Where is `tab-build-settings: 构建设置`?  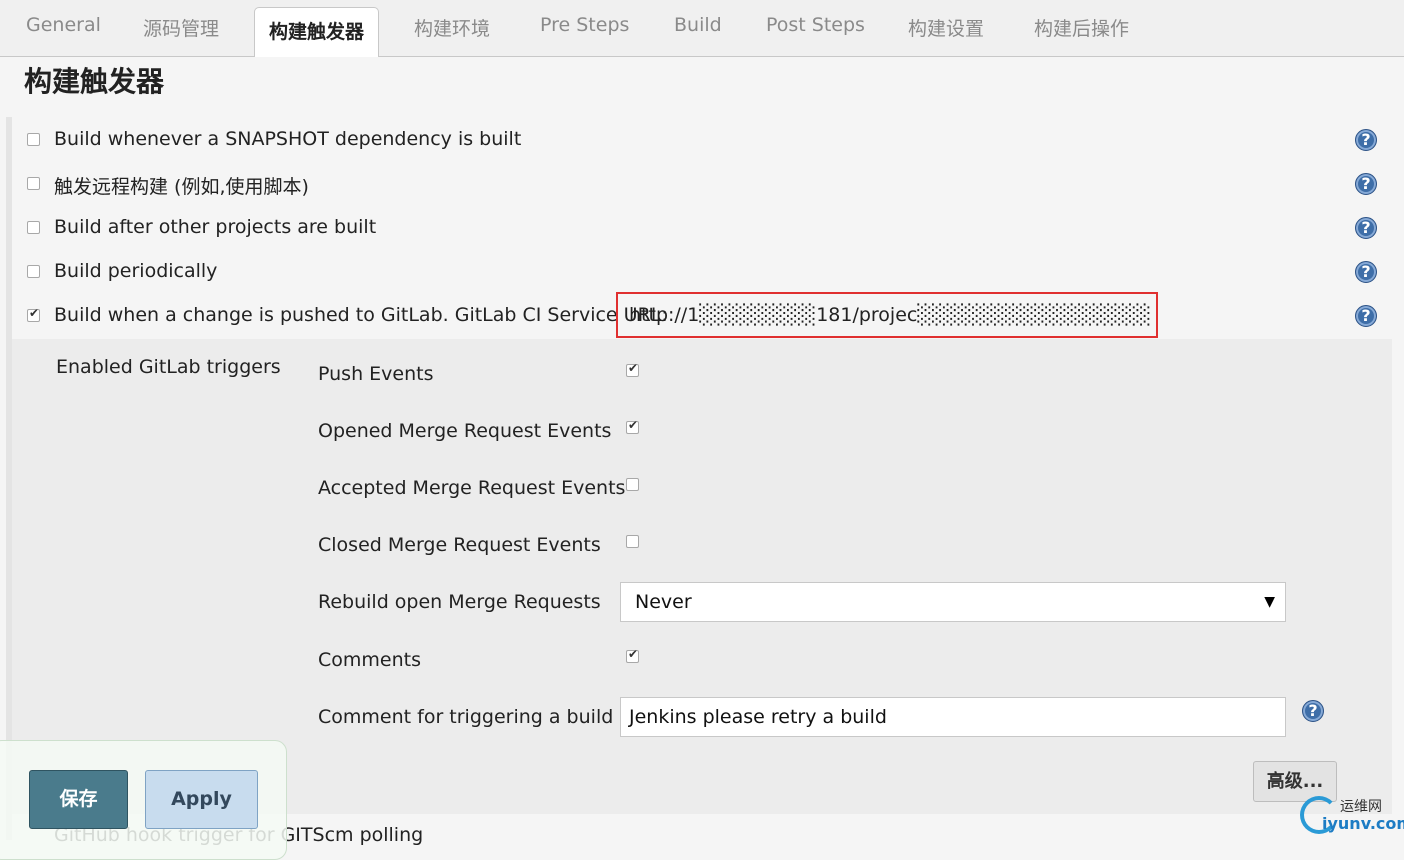 tab-build-settings: 构建设置 is located at coordinates (946, 27).